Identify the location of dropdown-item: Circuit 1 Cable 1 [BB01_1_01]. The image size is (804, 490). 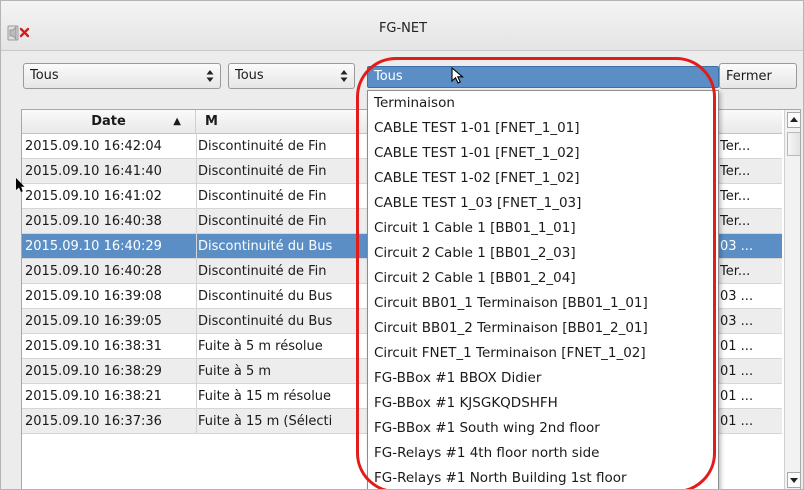
(543, 228).